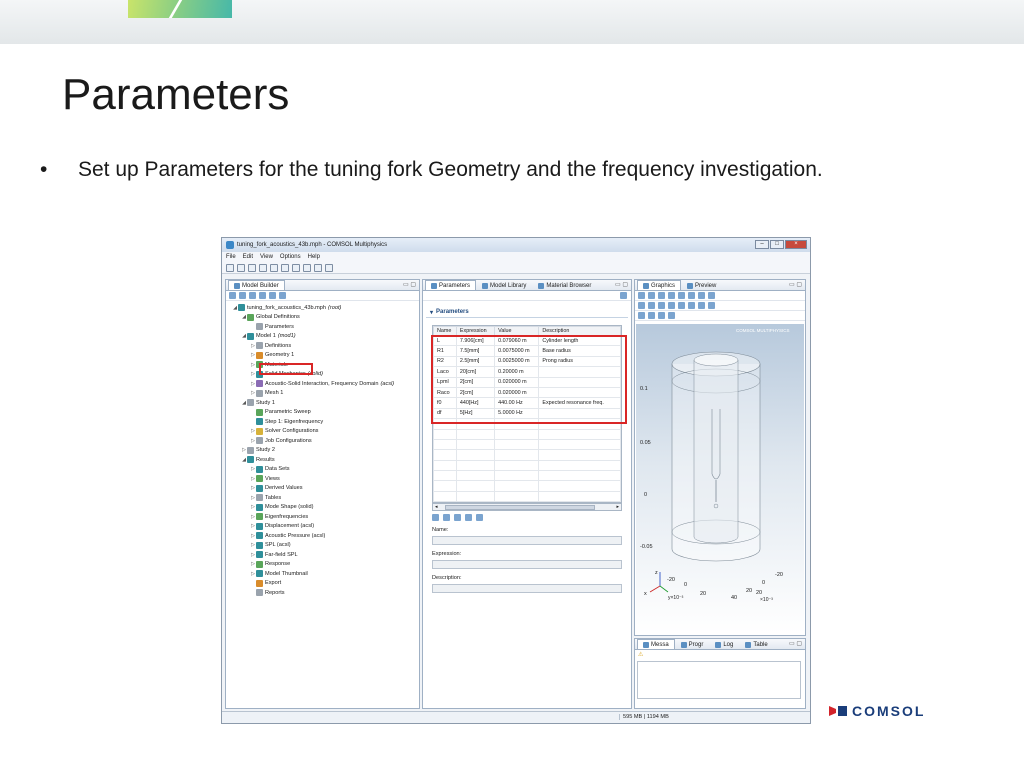 The image size is (1024, 768). What do you see at coordinates (323, 460) in the screenshot?
I see `tree-node: ◢ Results` at bounding box center [323, 460].